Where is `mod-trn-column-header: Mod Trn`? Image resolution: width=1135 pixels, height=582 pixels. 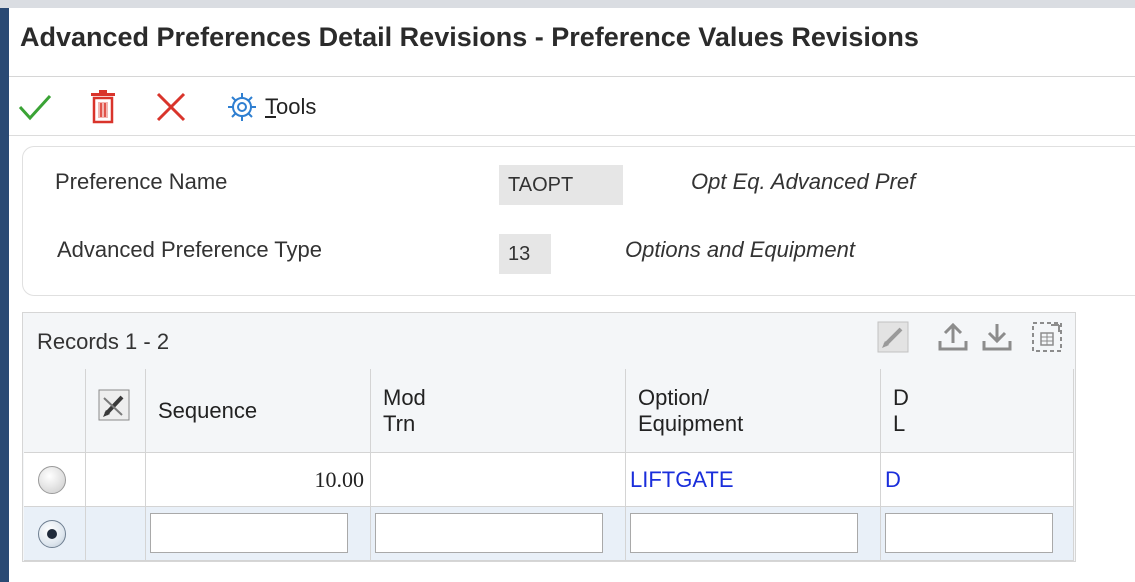
mod-trn-column-header: Mod Trn is located at coordinates (498, 411).